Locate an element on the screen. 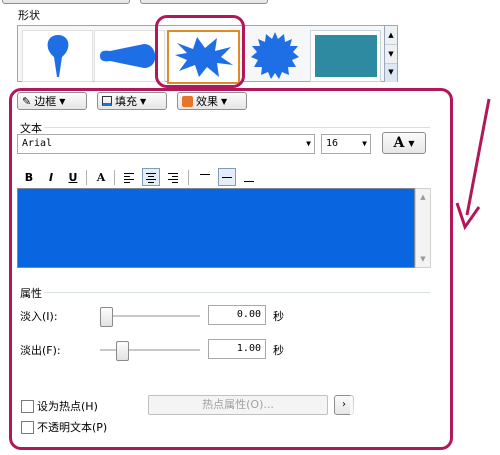 The image size is (500, 455). gallery-scroll-down-button: ▼ is located at coordinates (391, 54).